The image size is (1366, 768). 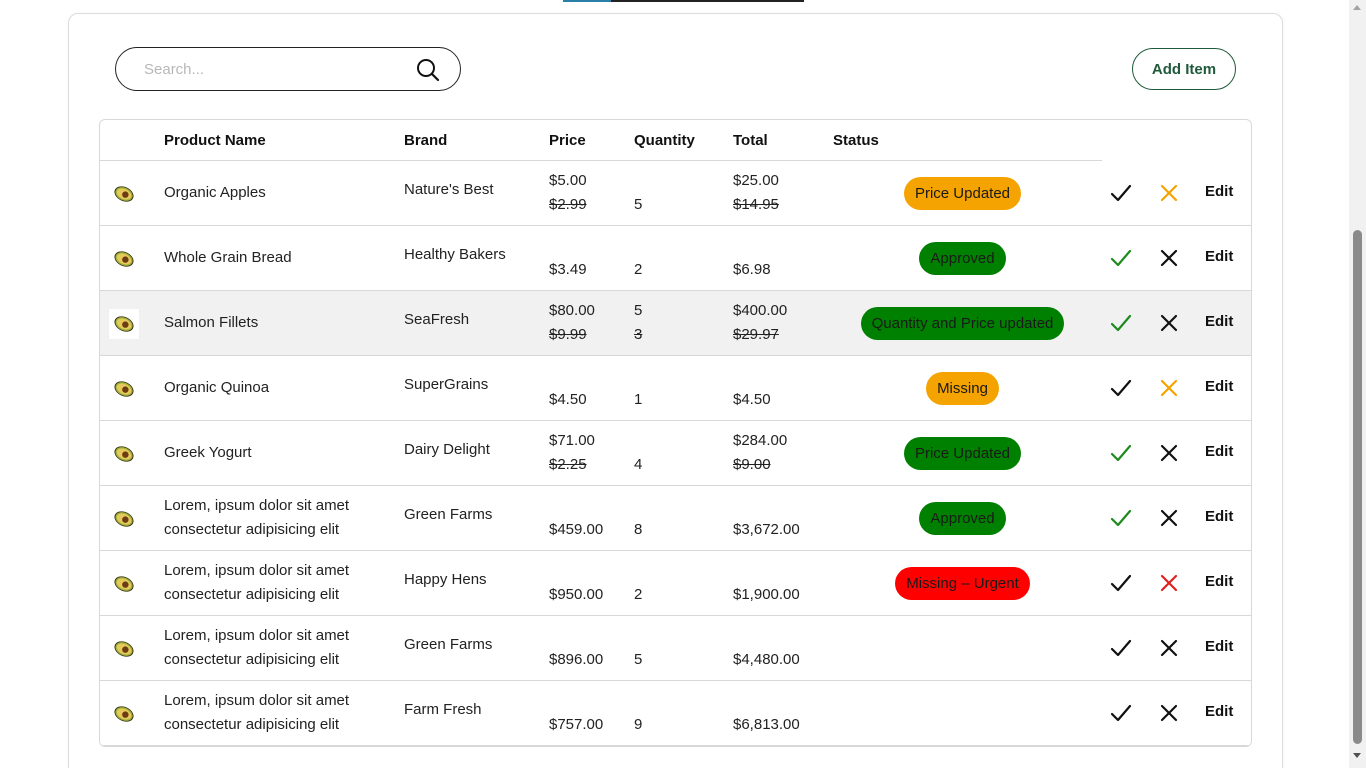 I want to click on search-box, so click(x=288, y=69).